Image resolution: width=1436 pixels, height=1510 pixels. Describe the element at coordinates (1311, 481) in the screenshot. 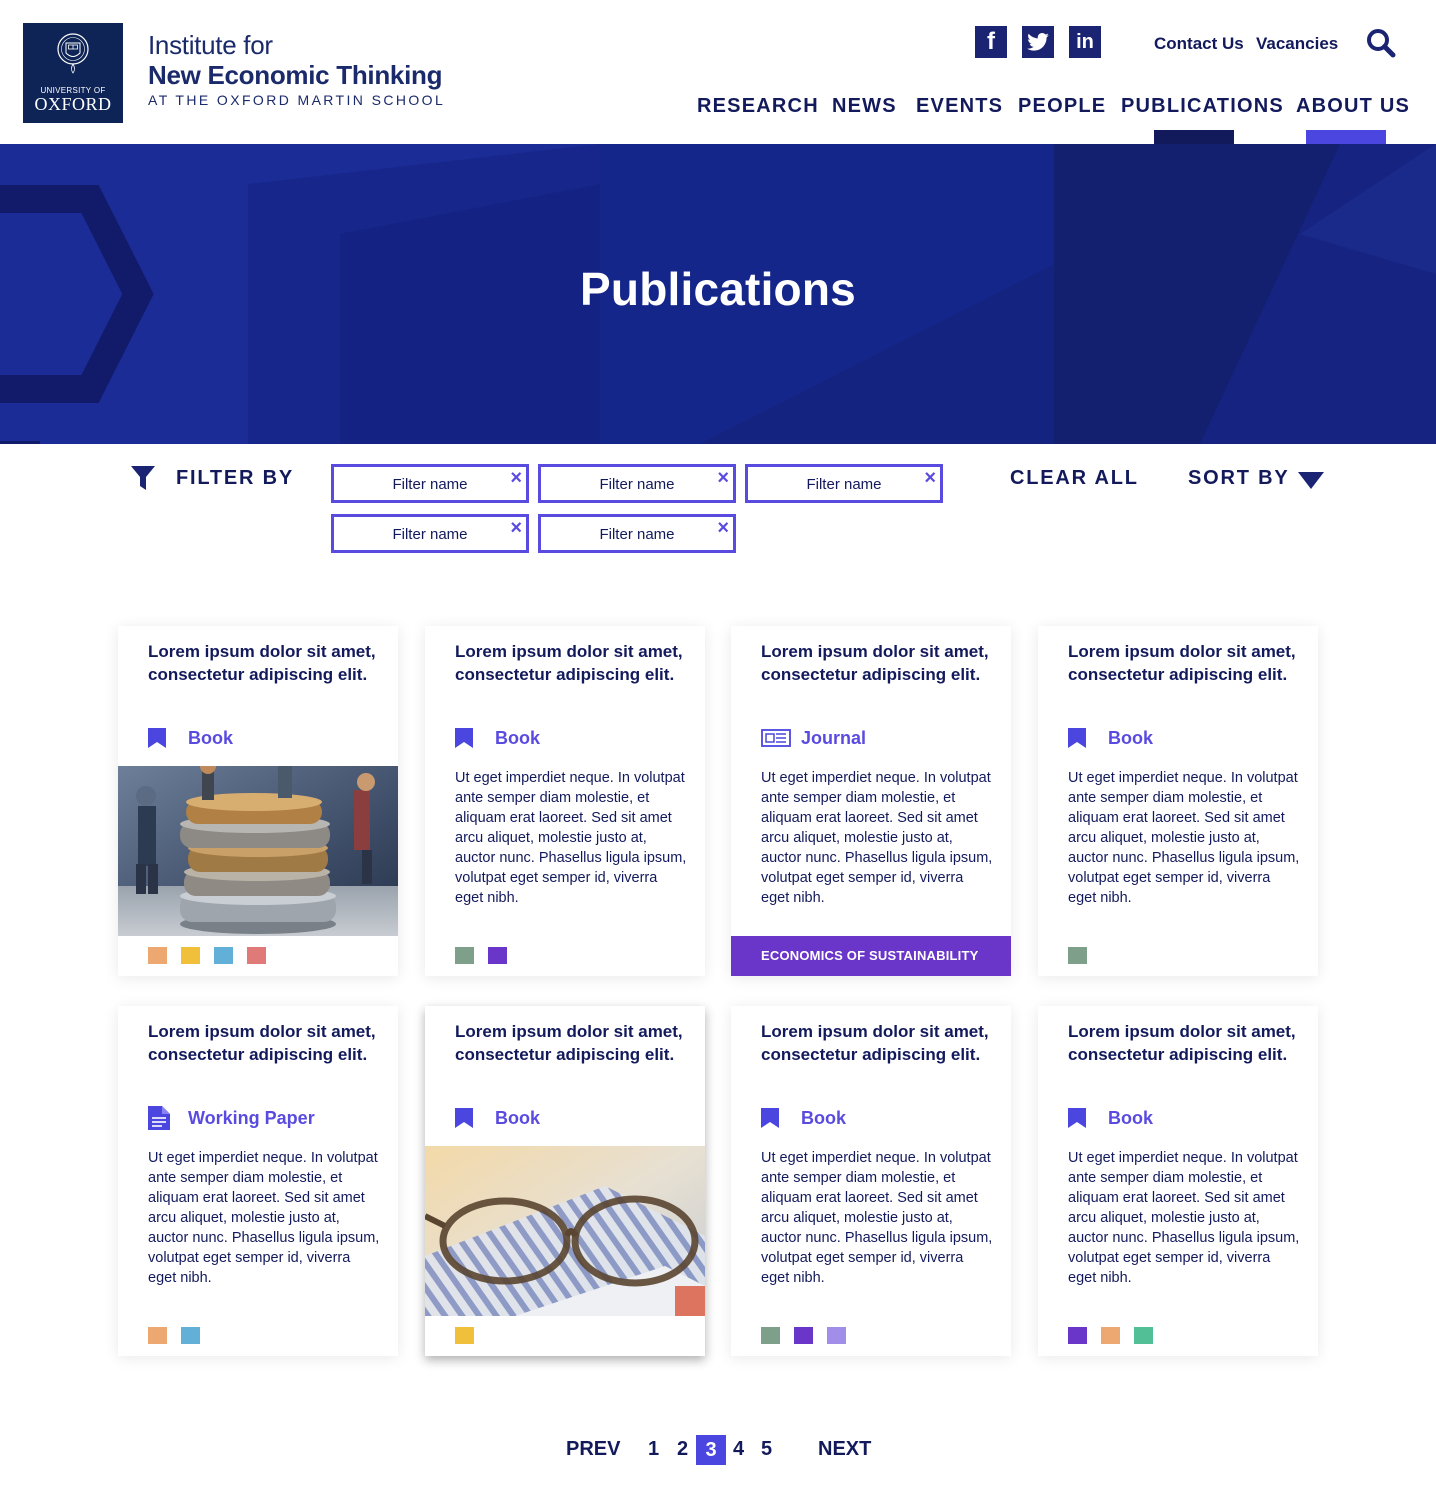

I see `chevron-down-icon` at that location.